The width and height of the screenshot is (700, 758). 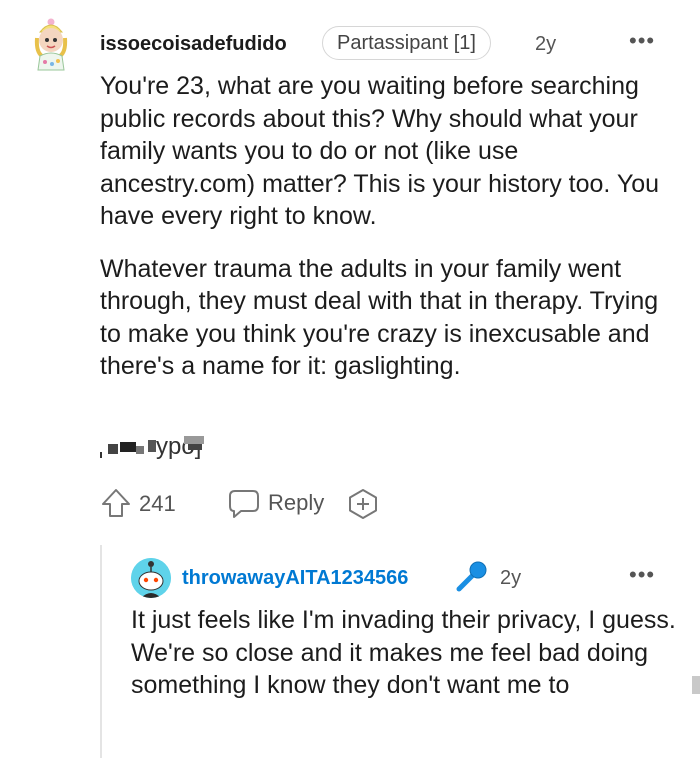 I want to click on reply-button: Reply, so click(x=296, y=503).